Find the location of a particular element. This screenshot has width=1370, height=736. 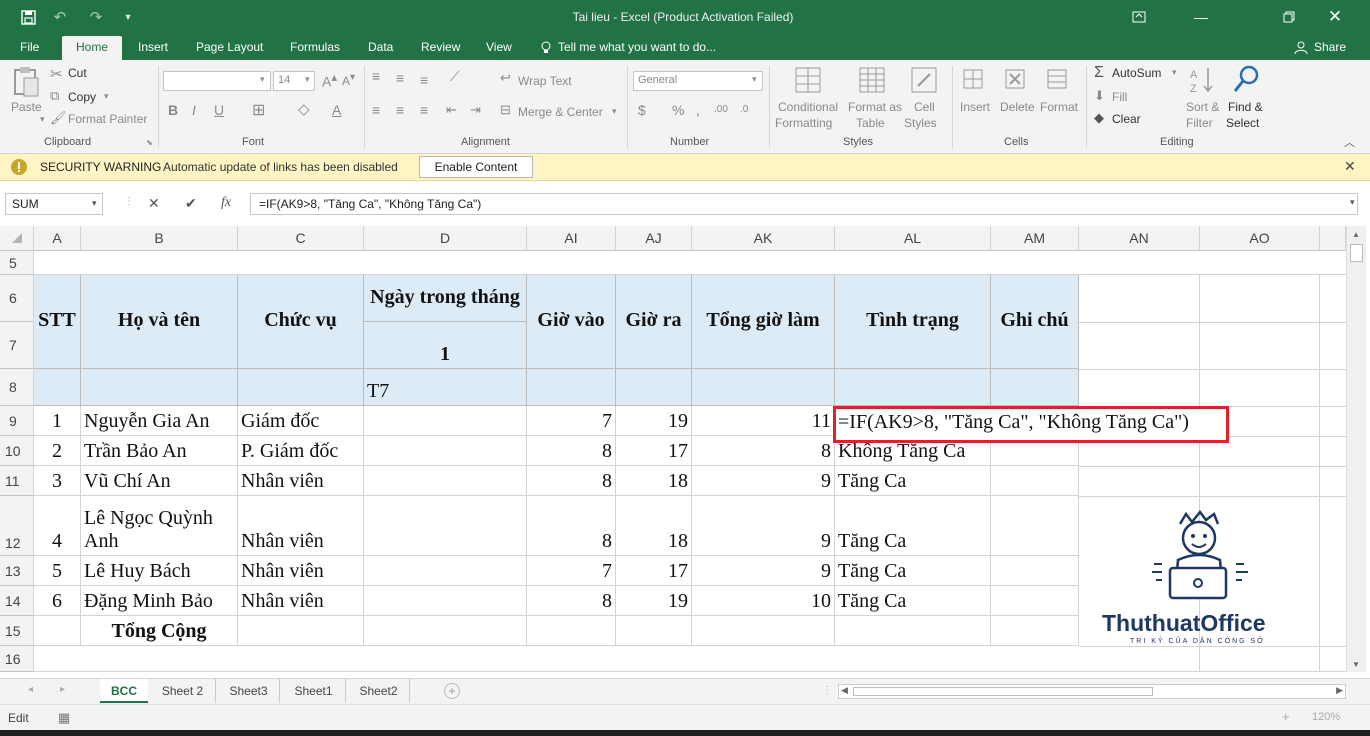

increase-decimal-icon: .00 is located at coordinates (721, 109).